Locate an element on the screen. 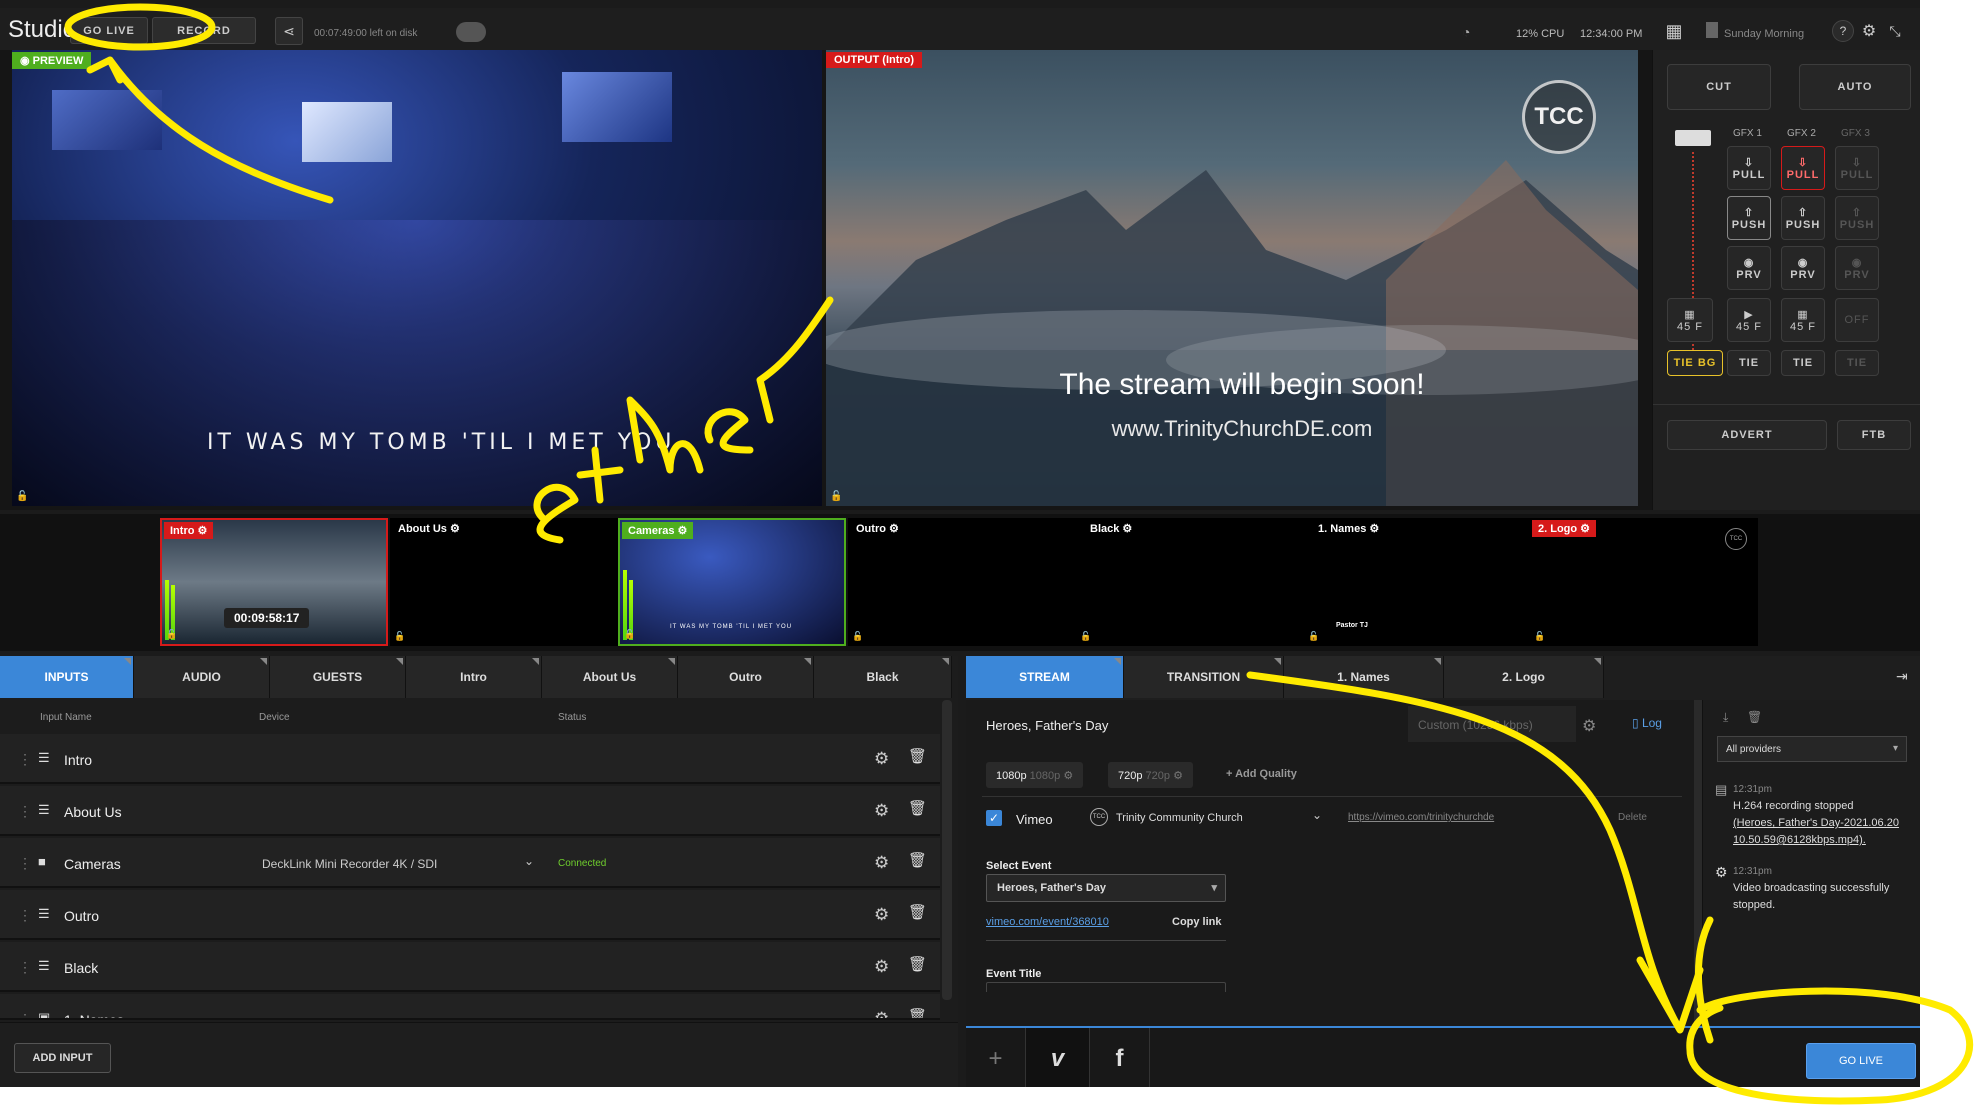  add-quality-button: + Add Quality is located at coordinates (1261, 774).